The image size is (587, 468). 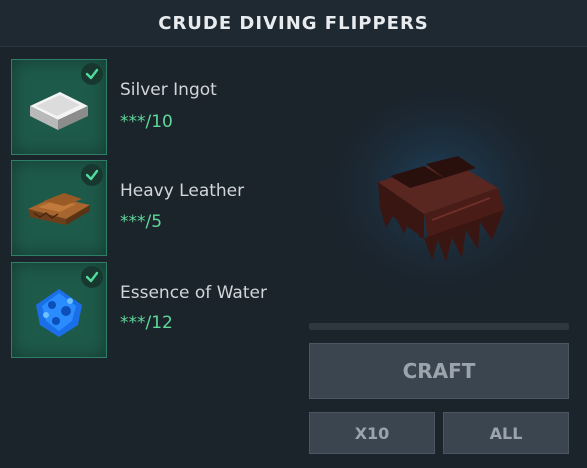 I want to click on recipe-title: CRUDE DIVING FLIPPERS, so click(x=293, y=23).